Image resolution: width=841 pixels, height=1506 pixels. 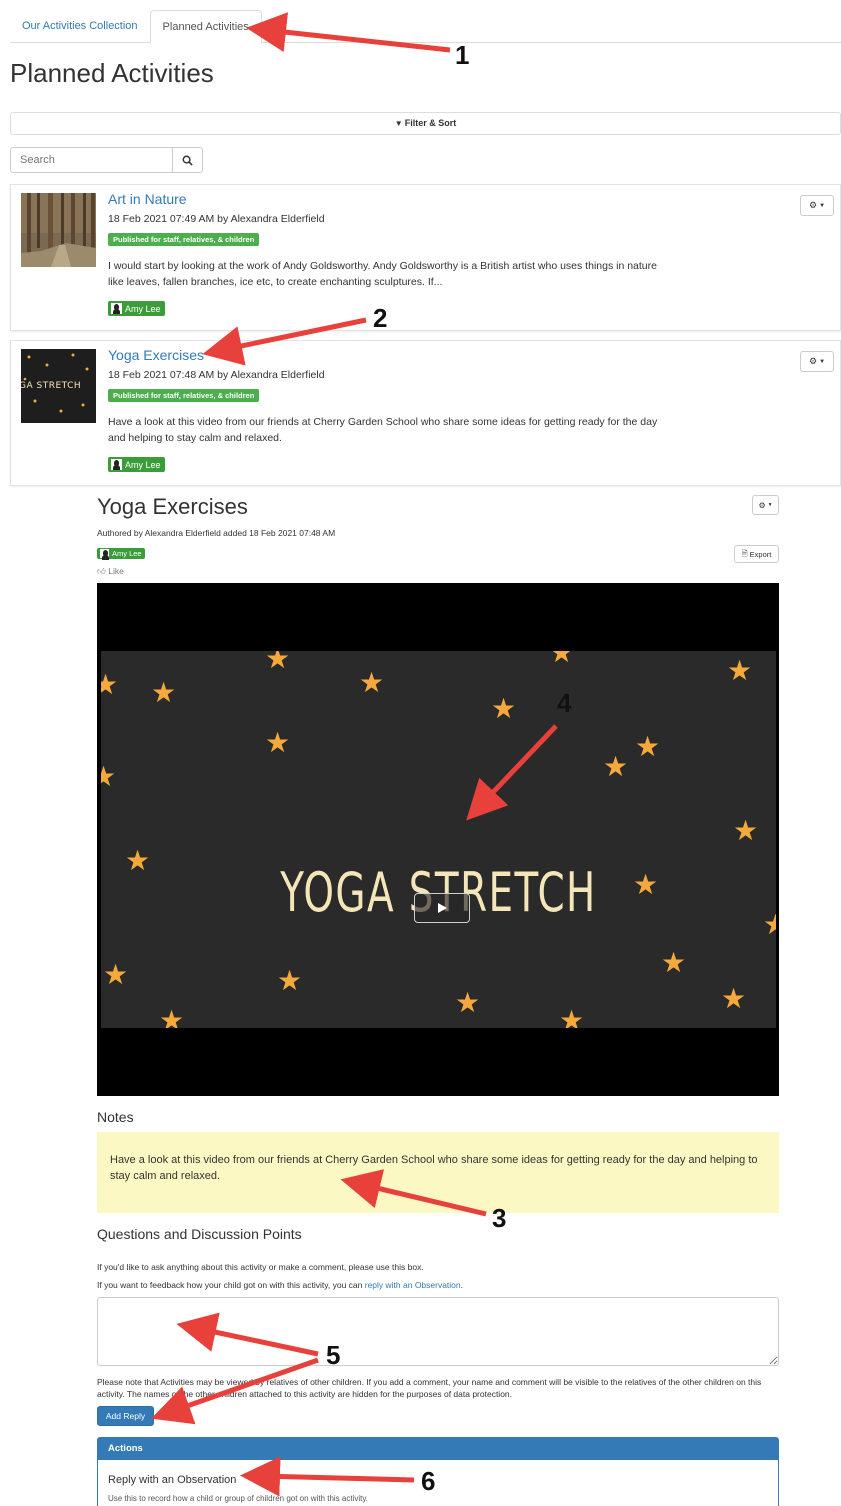 I want to click on tab-planned-activities: Planned Activities, so click(x=205, y=27).